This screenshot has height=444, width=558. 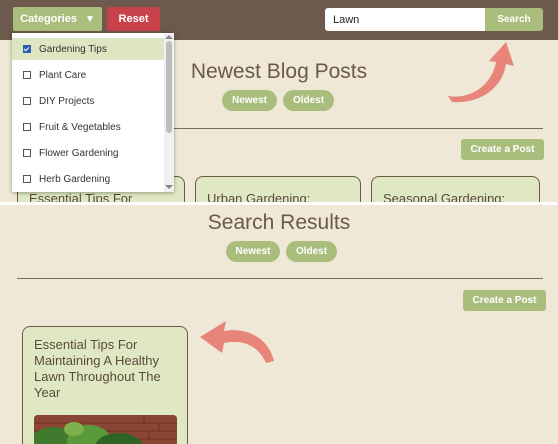 I want to click on post-card-title: Urban Gardening:, so click(x=259, y=196).